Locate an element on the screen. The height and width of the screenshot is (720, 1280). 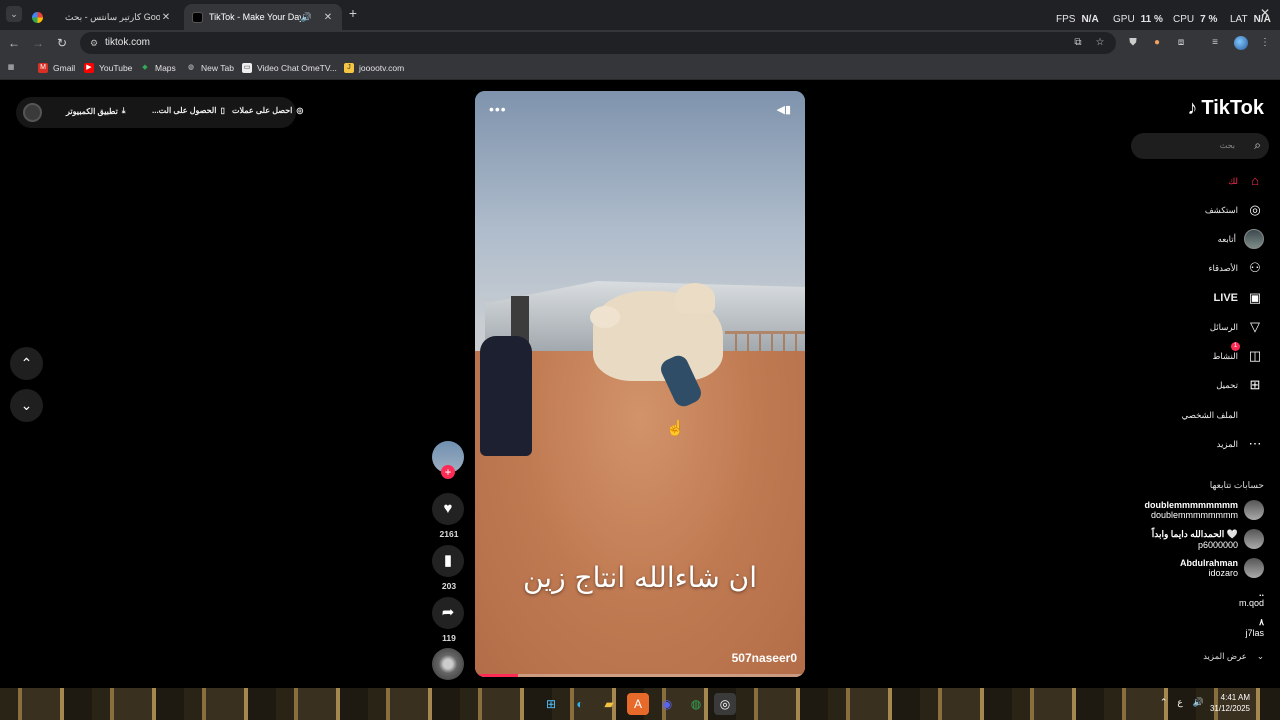
windows-taskbar: ⊞ ◐ ▰ A ◉ ◍ ◎ ⌃ ع 🔊 4:41 AM 31/12/2025 is located at coordinates (640, 704).